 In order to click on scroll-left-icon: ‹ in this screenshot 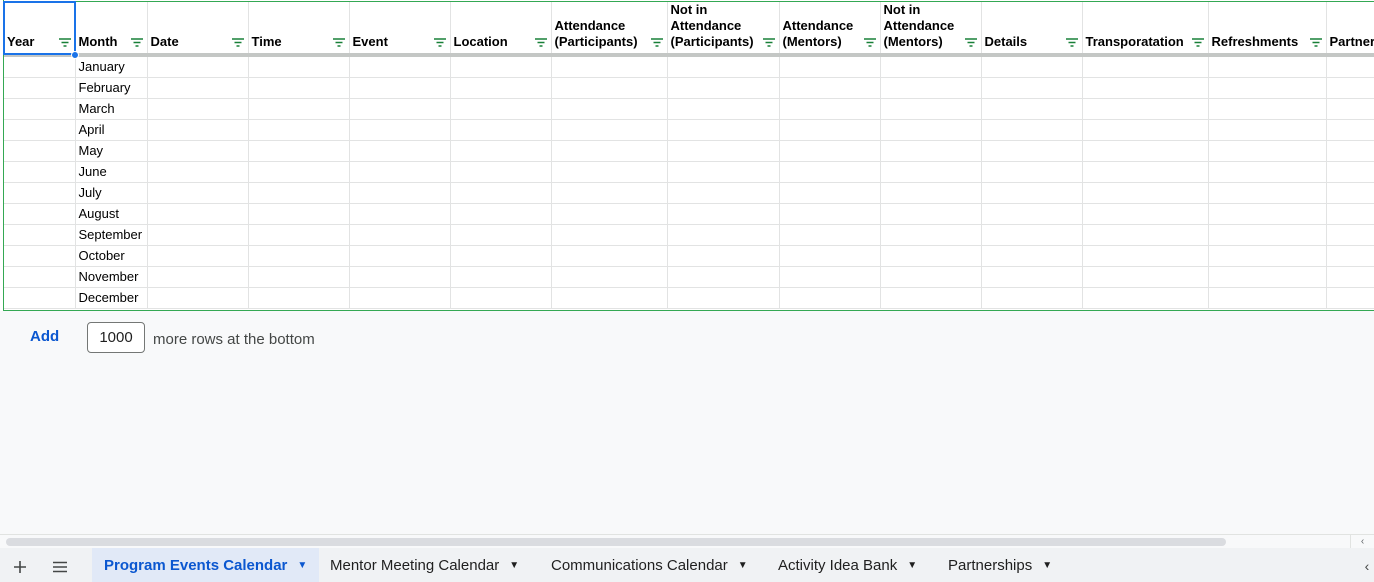, I will do `click(1362, 542)`.